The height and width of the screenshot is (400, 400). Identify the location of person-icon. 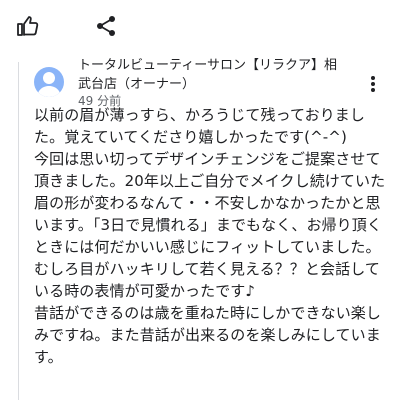
(49, 84).